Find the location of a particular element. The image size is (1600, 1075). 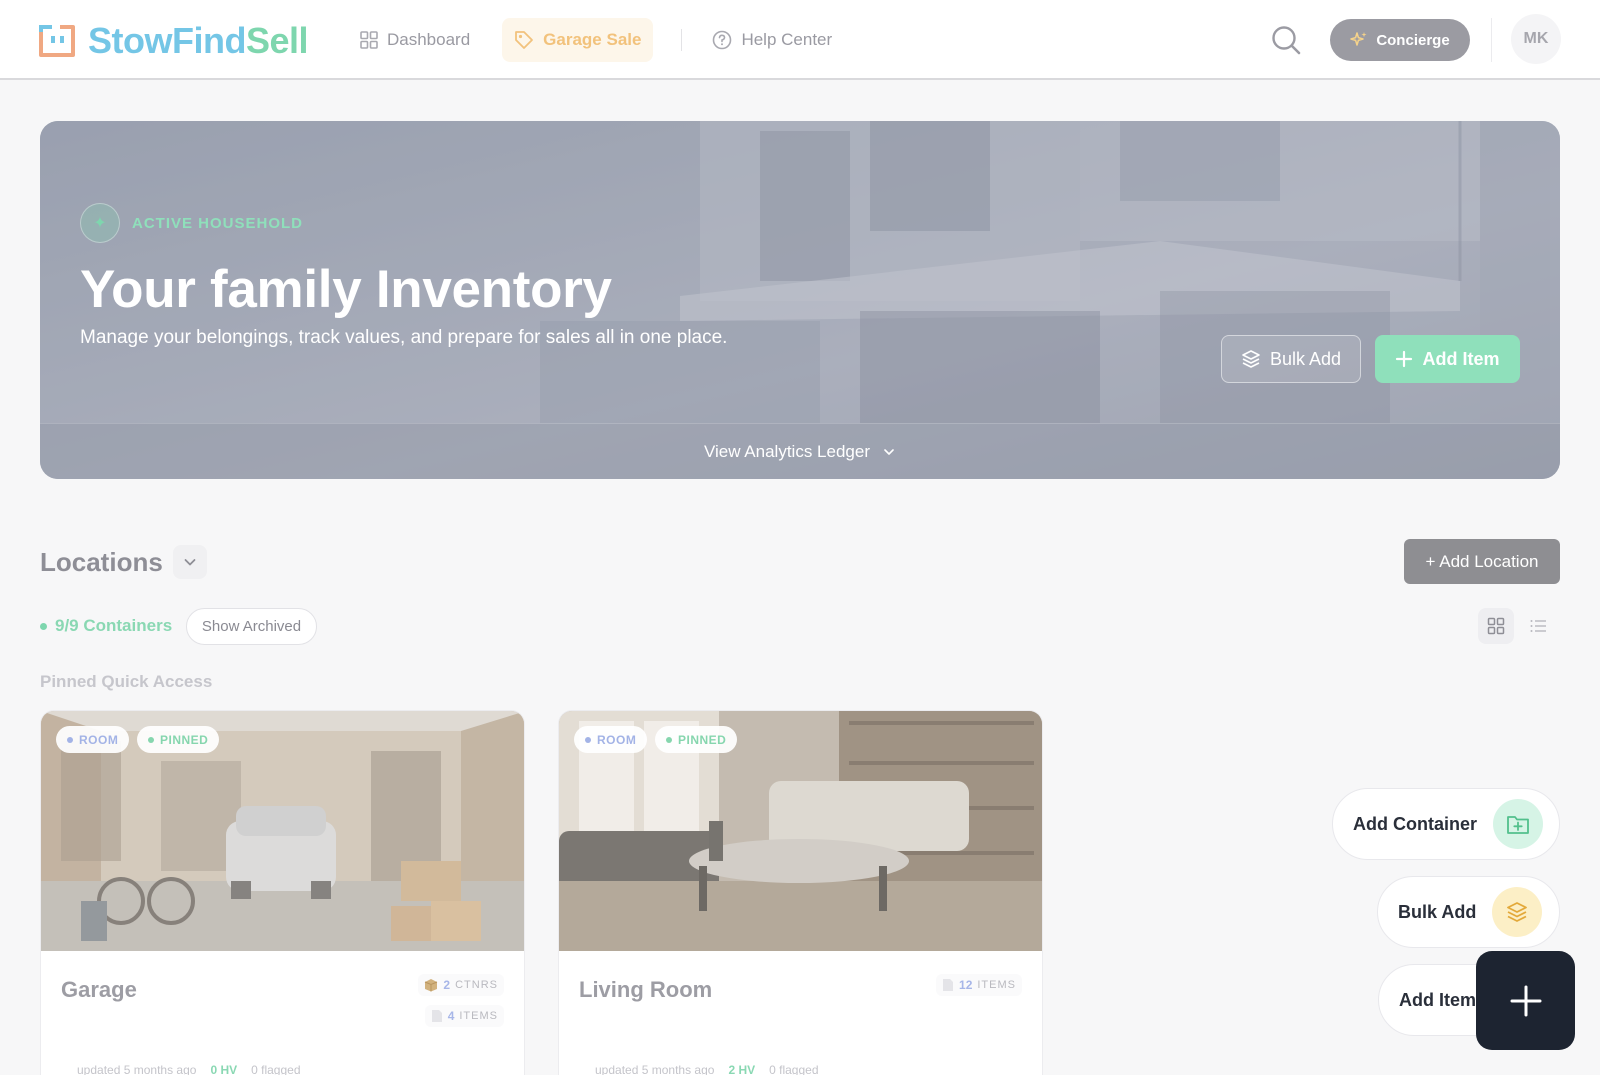

active-household-label: ACTIVE HOUSEHOLD is located at coordinates (218, 223).